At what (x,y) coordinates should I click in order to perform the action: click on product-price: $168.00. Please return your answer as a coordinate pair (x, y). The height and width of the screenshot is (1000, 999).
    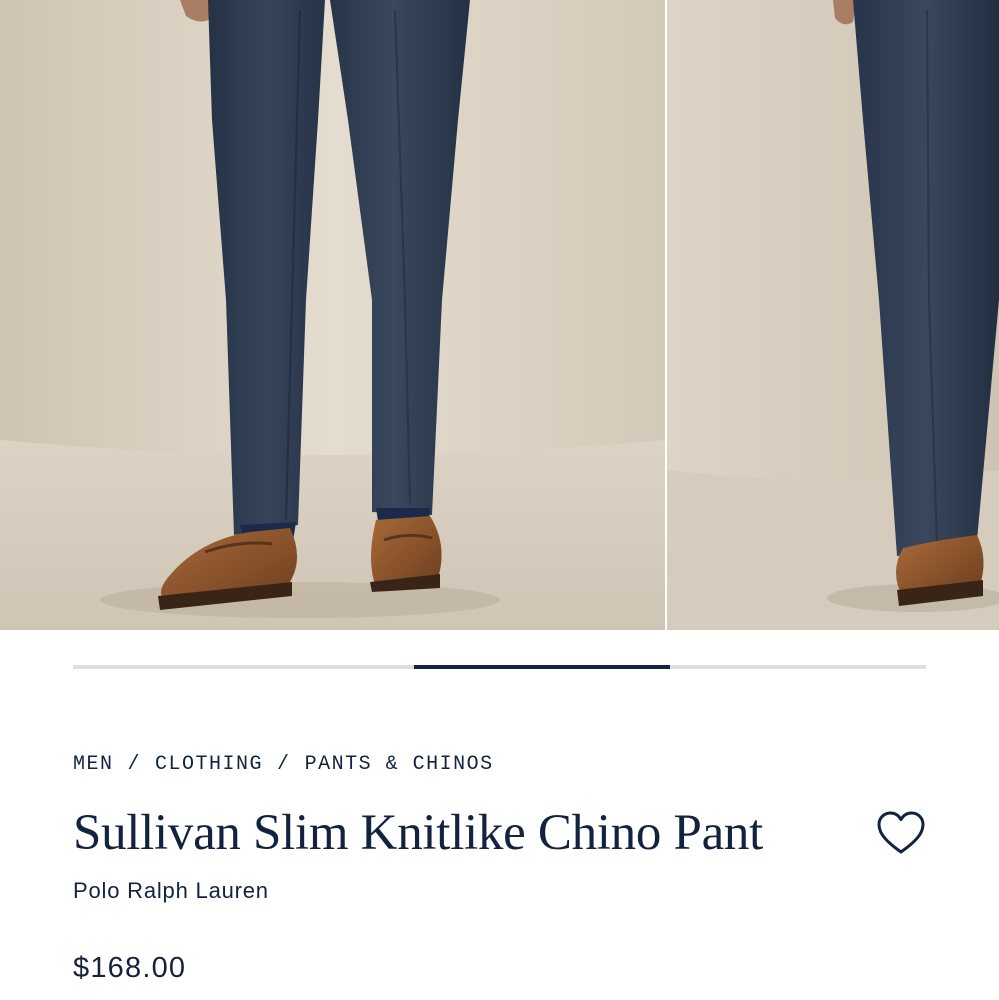
    Looking at the image, I should click on (130, 968).